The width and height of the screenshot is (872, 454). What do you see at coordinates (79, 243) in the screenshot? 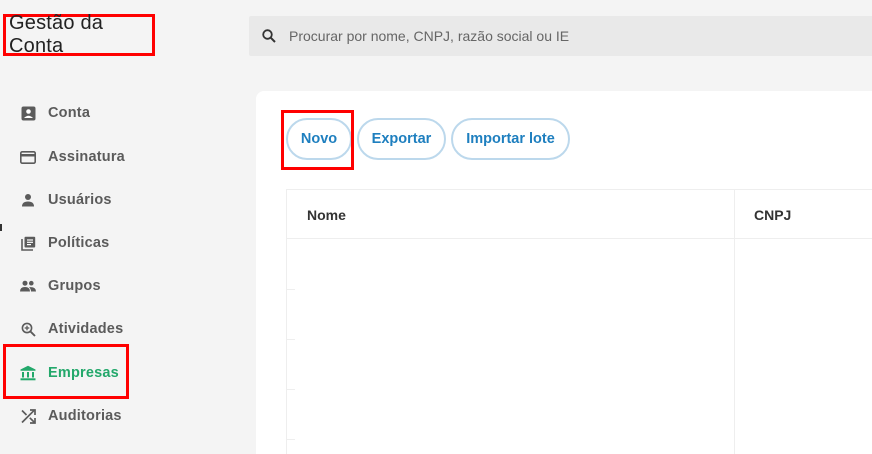
I see `sidebar-item-label: Políticas` at bounding box center [79, 243].